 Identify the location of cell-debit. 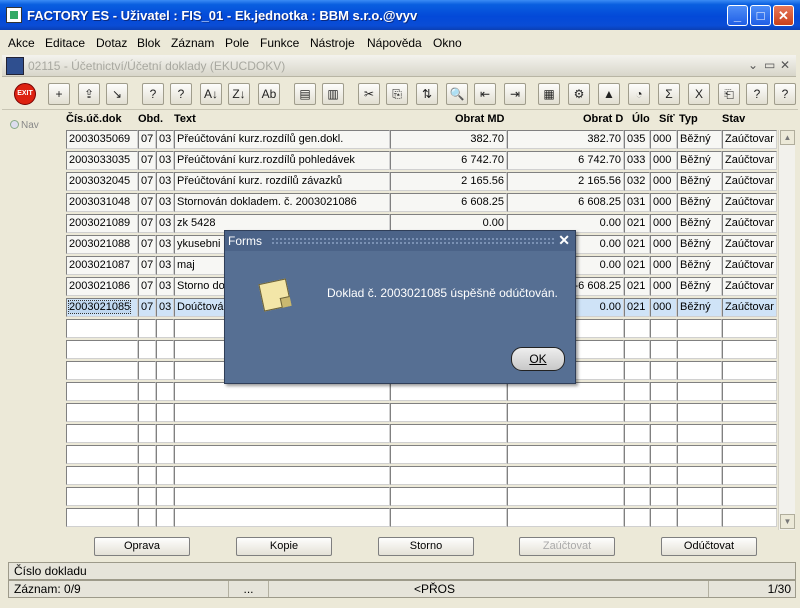
(448, 454).